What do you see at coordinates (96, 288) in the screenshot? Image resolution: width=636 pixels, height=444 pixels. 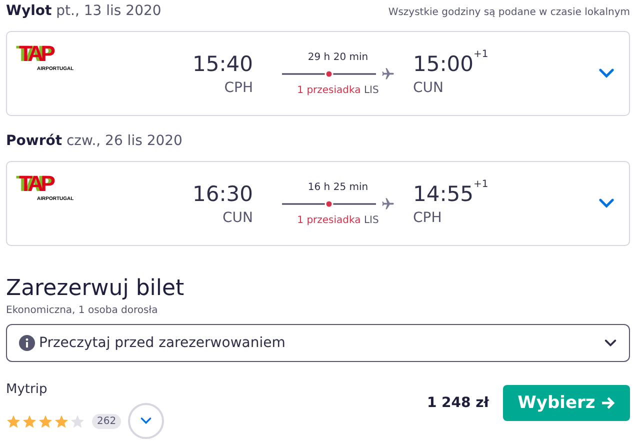 I see `booking-title: Zarezerwuj bilet` at bounding box center [96, 288].